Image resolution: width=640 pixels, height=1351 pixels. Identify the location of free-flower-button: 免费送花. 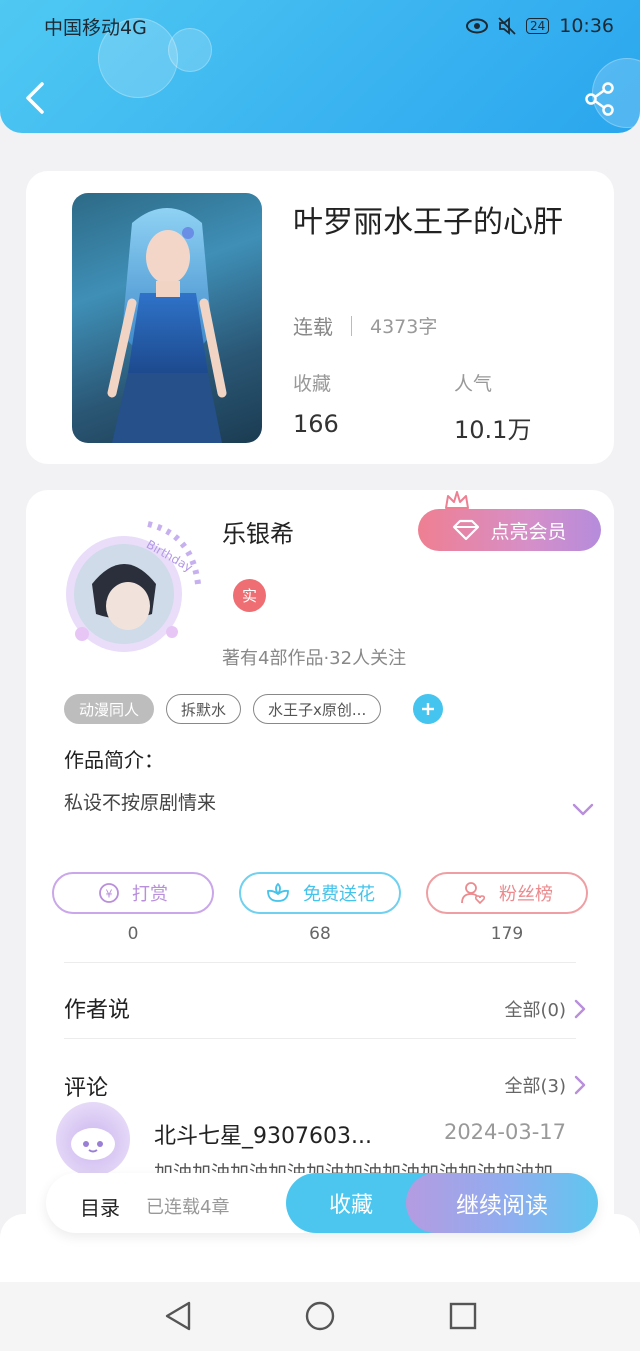
(320, 893).